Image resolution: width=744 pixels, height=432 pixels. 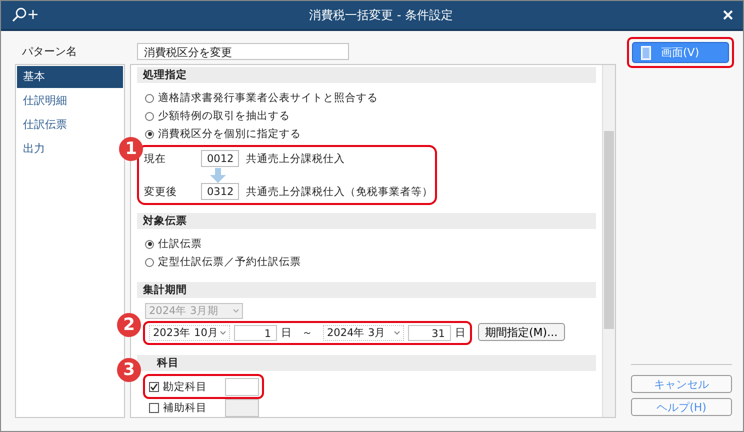 I want to click on search-add-icon, so click(x=25, y=15).